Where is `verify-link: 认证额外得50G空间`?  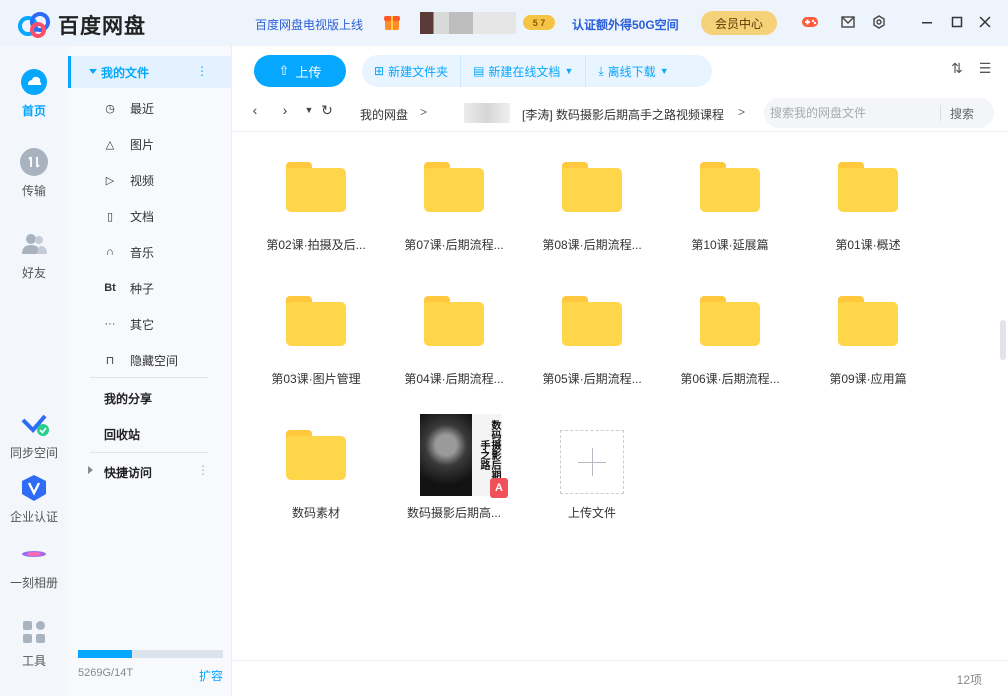
verify-link: 认证额外得50G空间 is located at coordinates (625, 24).